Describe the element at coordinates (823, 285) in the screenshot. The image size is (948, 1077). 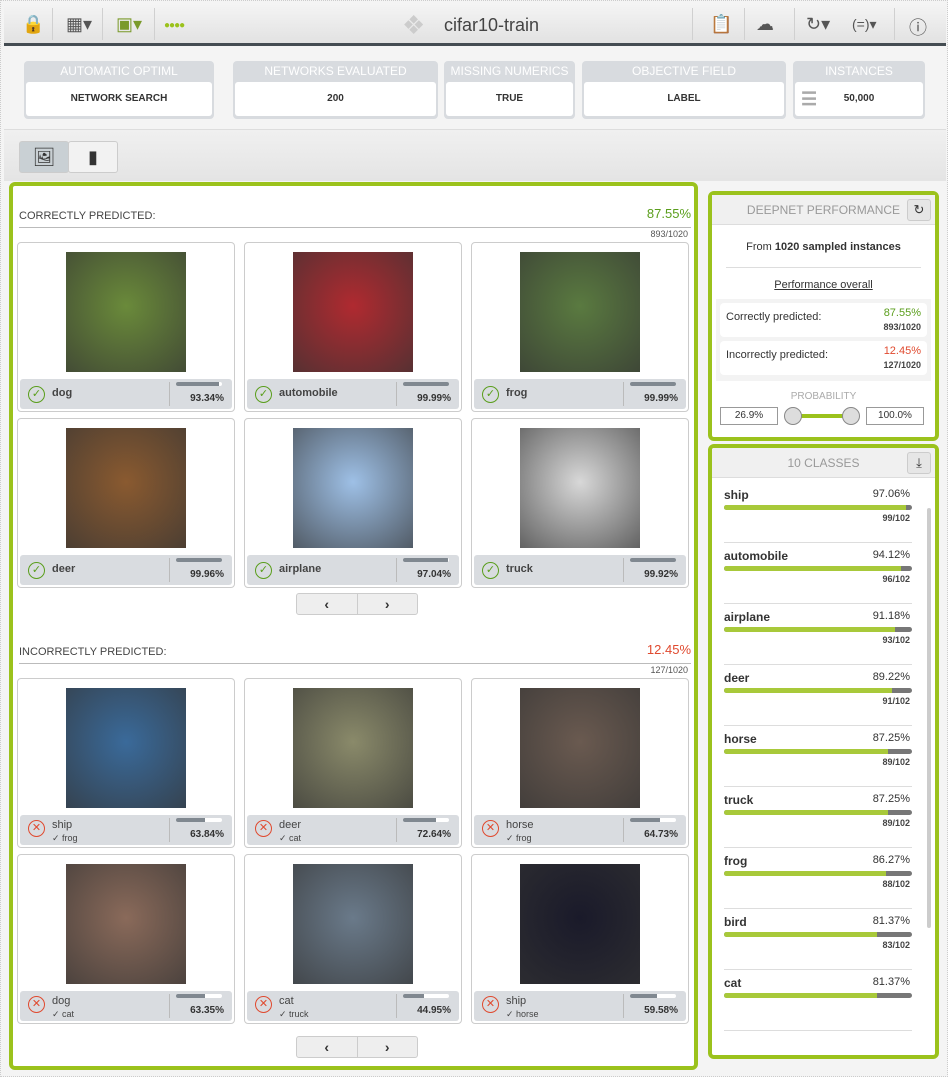
I see `performance-overall-link: Performance overall` at that location.